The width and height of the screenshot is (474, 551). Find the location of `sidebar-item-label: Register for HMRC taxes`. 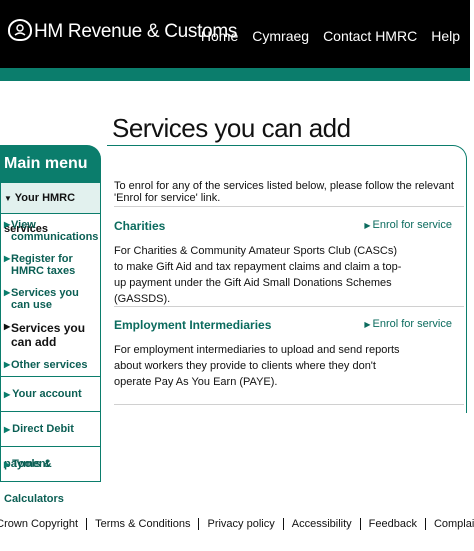

sidebar-item-label: Register for HMRC taxes is located at coordinates (43, 265).